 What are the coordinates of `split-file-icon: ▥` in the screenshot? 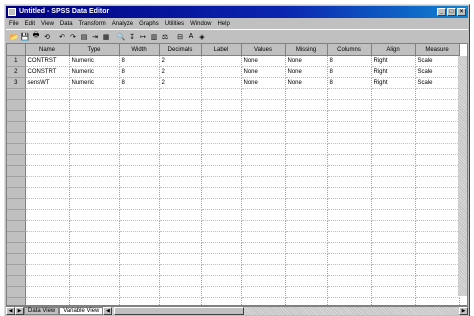 It's located at (154, 37).